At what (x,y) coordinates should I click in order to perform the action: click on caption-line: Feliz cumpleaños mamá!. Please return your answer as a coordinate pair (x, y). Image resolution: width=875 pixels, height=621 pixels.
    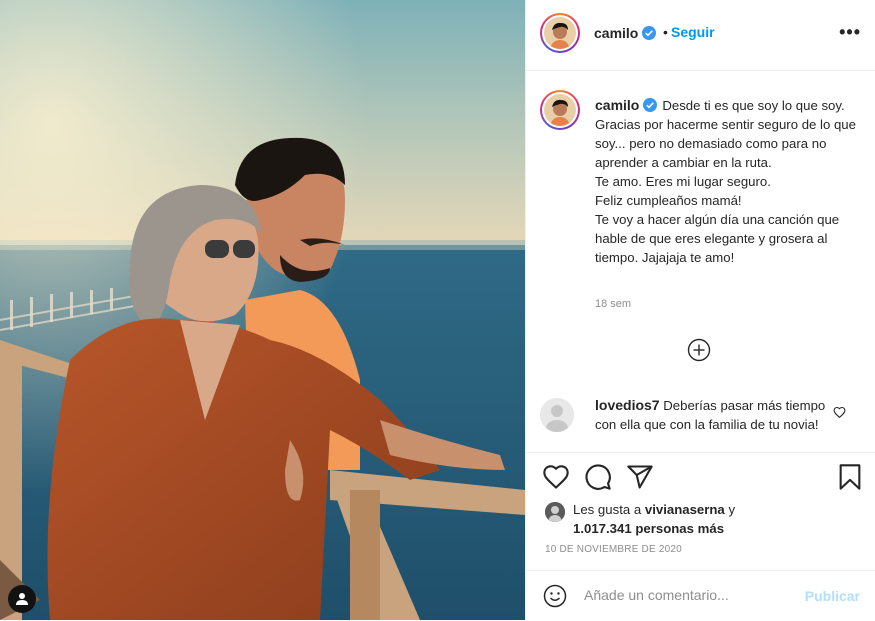
    Looking at the image, I should click on (668, 200).